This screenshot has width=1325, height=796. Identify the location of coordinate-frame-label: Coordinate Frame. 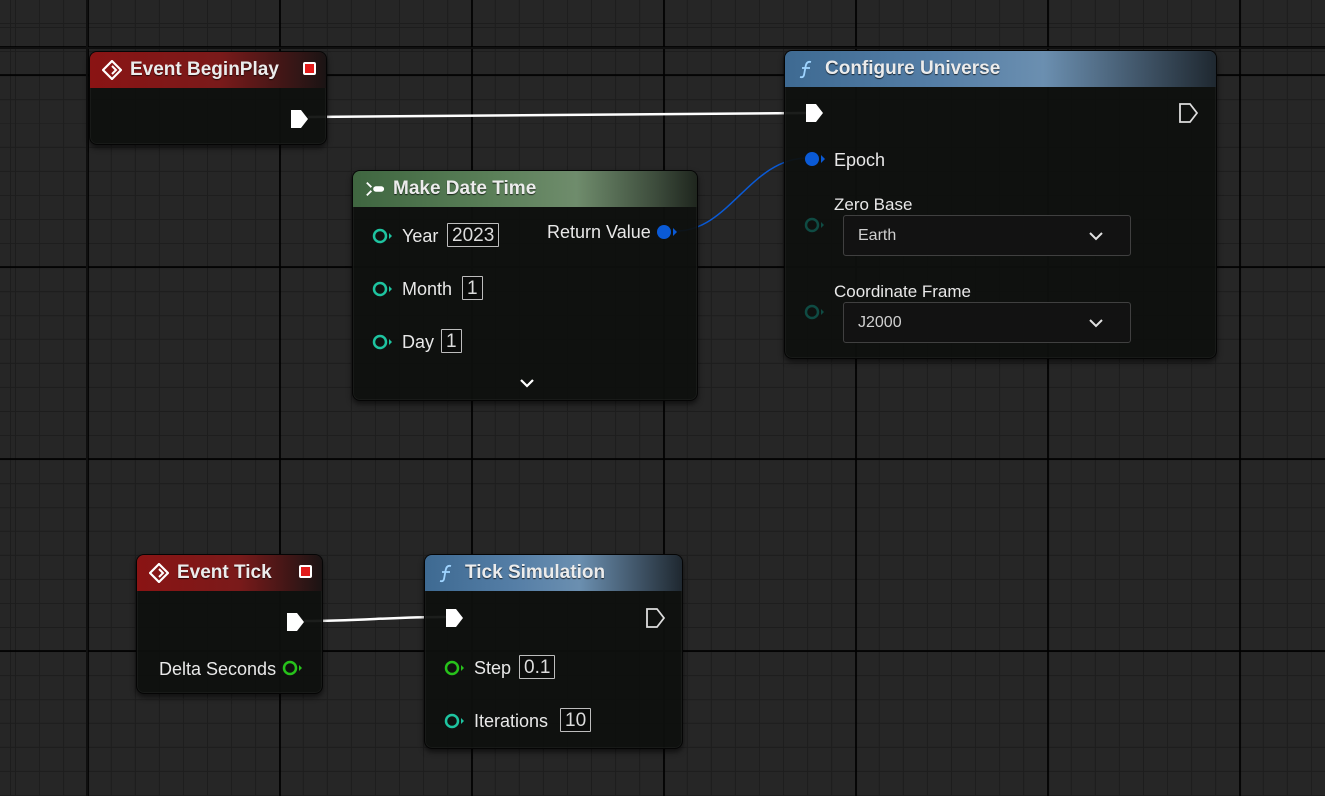
(903, 291).